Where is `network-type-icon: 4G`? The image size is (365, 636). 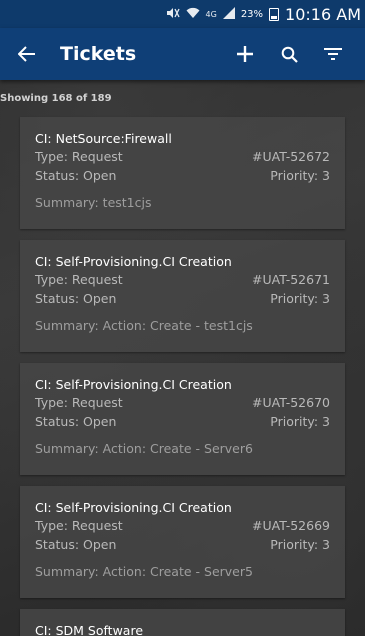
network-type-icon: 4G is located at coordinates (211, 14).